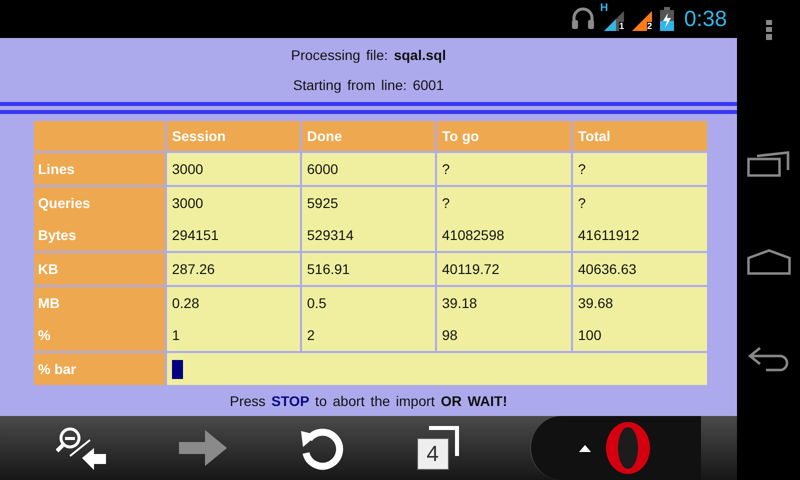  I want to click on sim-number: 1, so click(621, 26).